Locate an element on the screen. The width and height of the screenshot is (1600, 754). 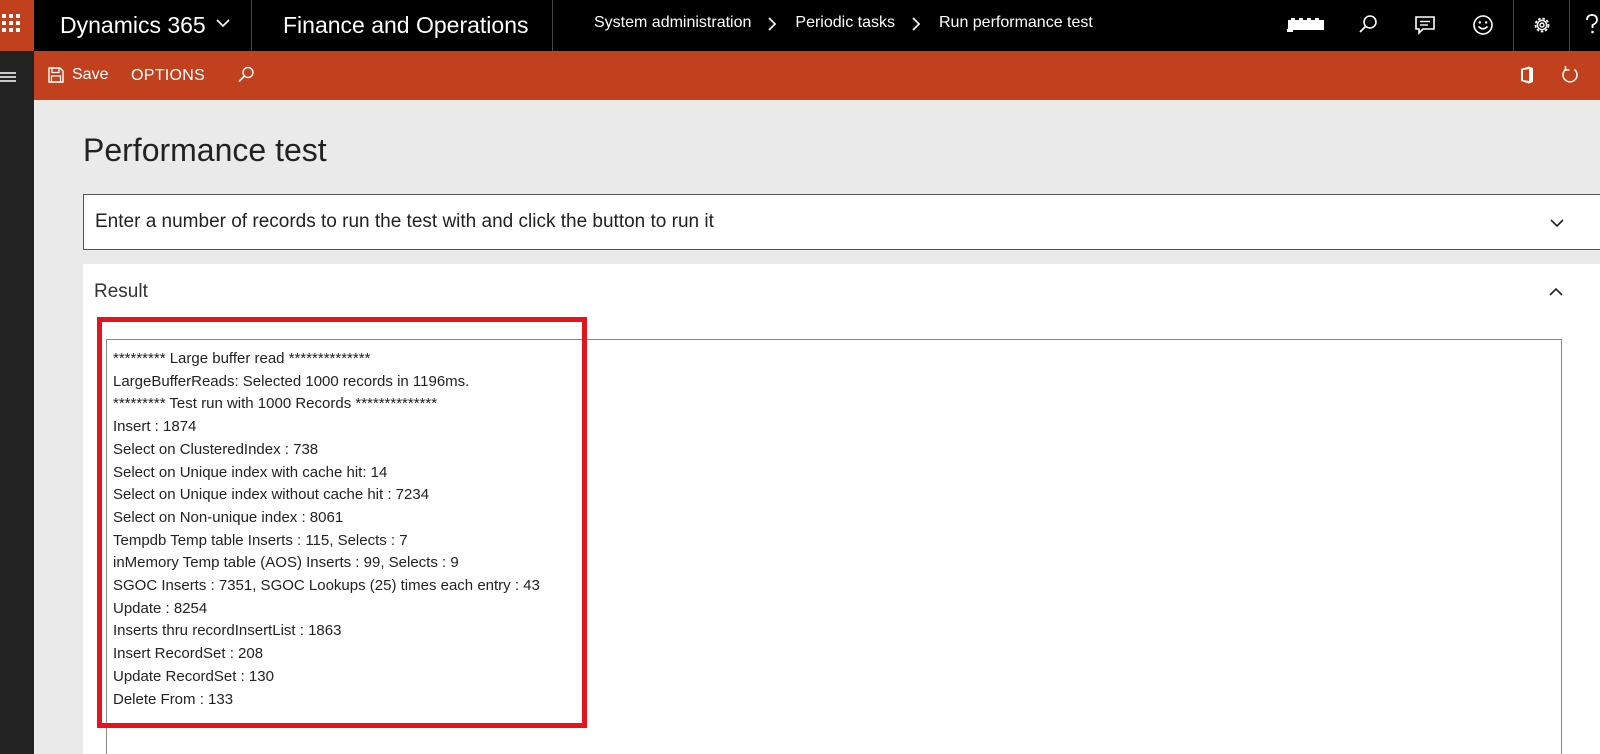
brand-menu: Dynamics 365 is located at coordinates (143, 25).